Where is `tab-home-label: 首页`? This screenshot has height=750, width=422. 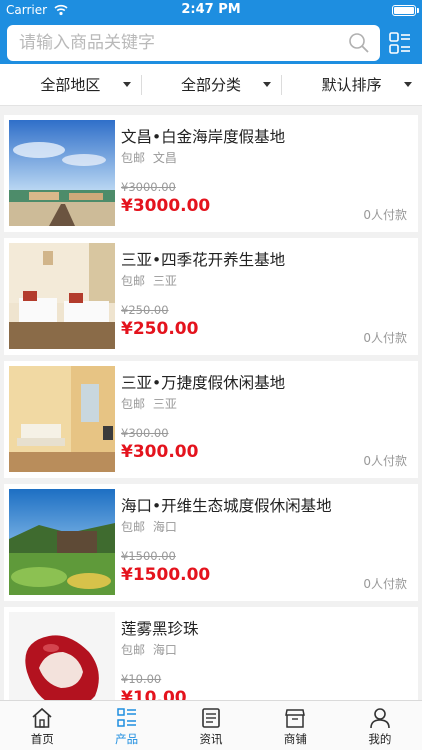
tab-home-label: 首页 is located at coordinates (42, 739).